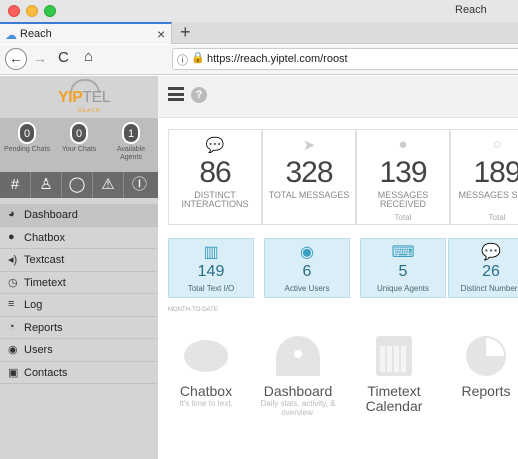  Describe the element at coordinates (497, 144) in the screenshot. I see `speech-bubble-outline-icon: ○` at that location.